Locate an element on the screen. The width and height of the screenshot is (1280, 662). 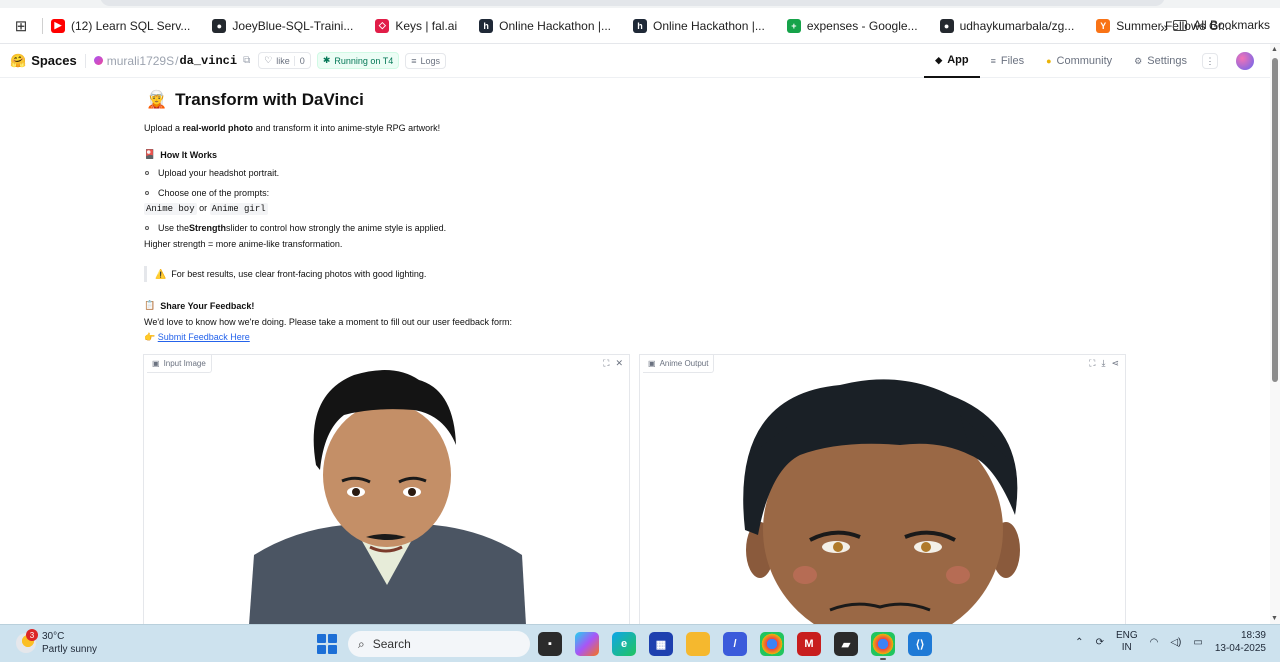
address-bar is located at coordinates (632, 3).